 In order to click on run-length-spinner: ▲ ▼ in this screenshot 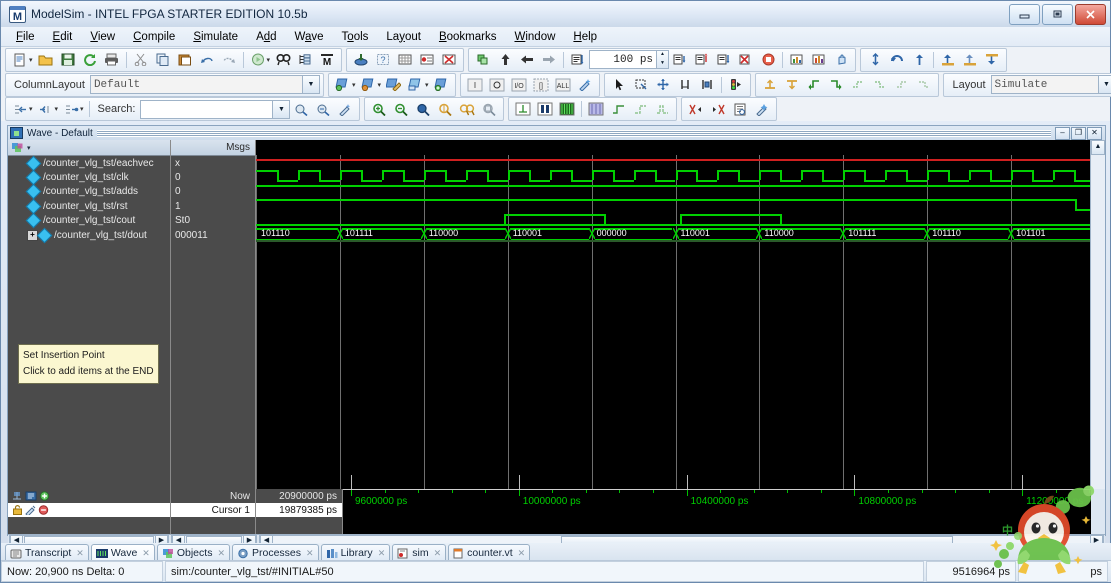, I will do `click(663, 59)`.